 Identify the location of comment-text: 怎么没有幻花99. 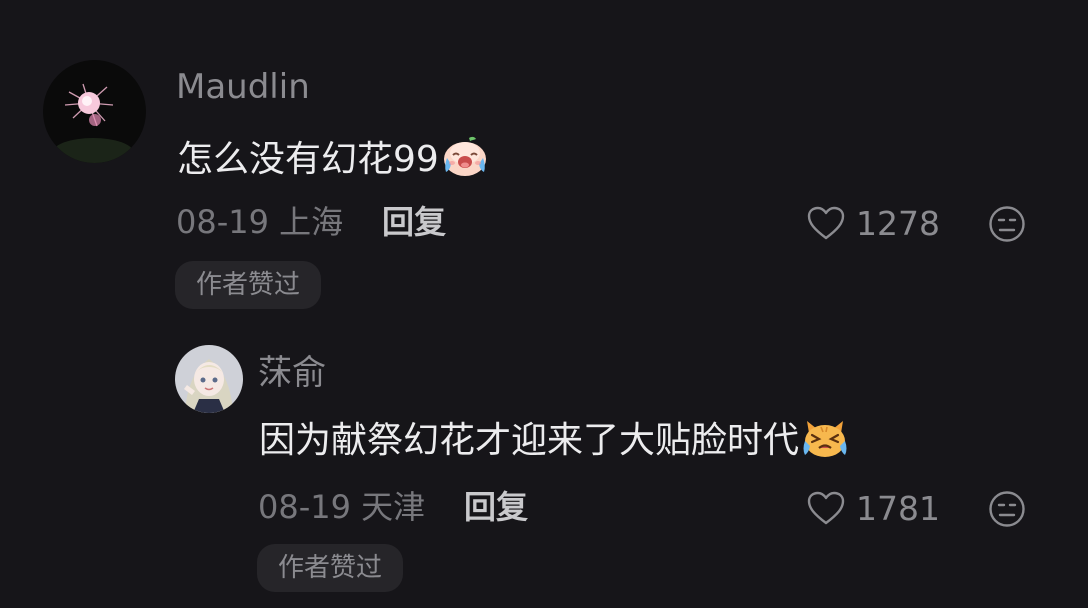
(333, 159).